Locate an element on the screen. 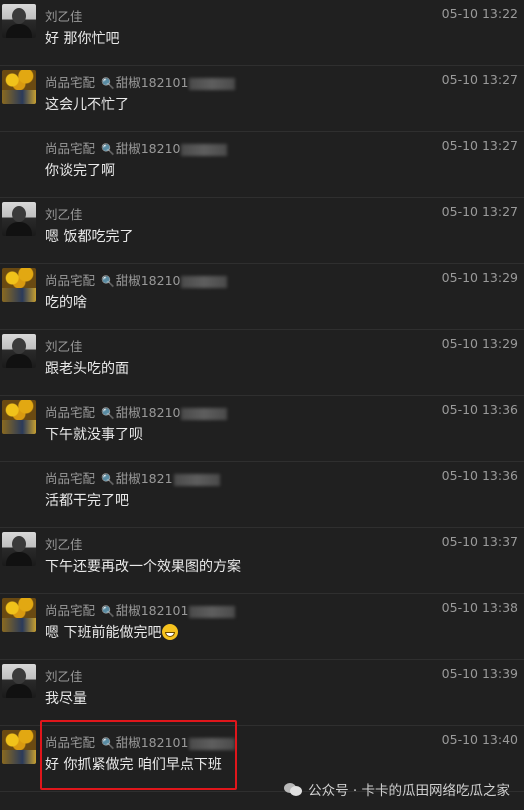 The height and width of the screenshot is (810, 524). message-text-content: 下午还要再改一个效果图的方案 is located at coordinates (143, 567).